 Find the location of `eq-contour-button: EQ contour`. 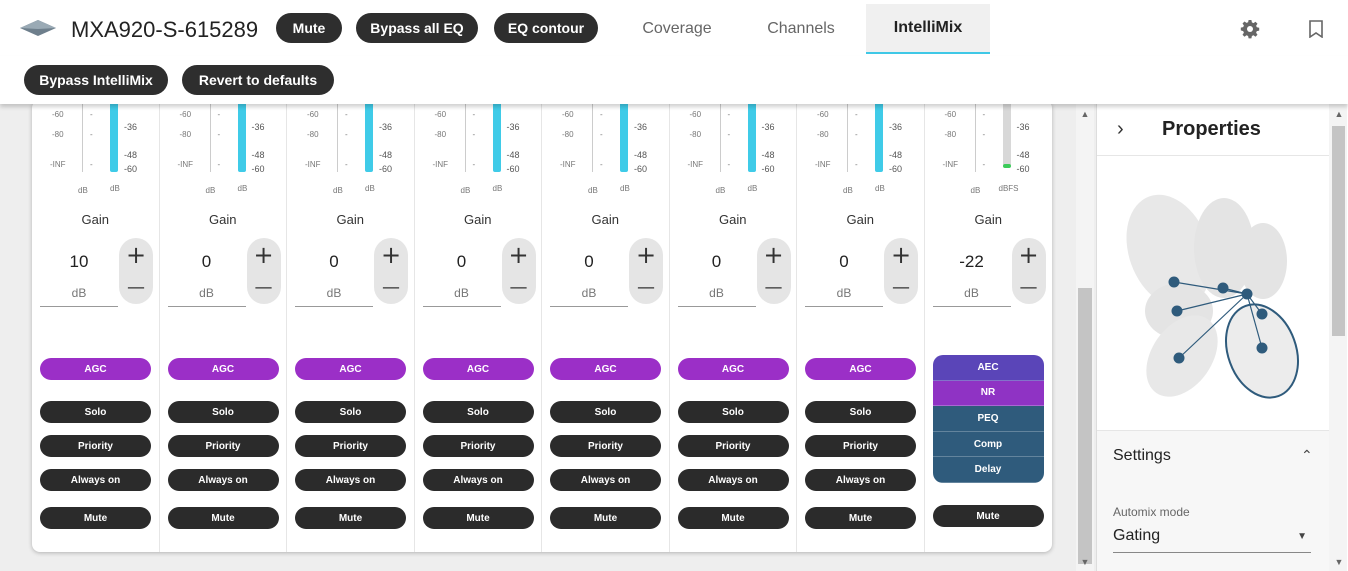

eq-contour-button: EQ contour is located at coordinates (546, 28).